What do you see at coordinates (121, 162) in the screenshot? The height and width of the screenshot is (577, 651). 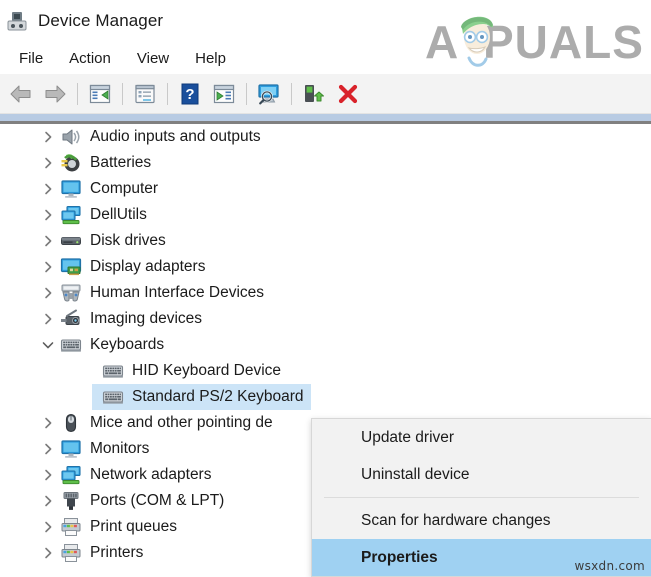 I see `tree-item-label: Batteries` at bounding box center [121, 162].